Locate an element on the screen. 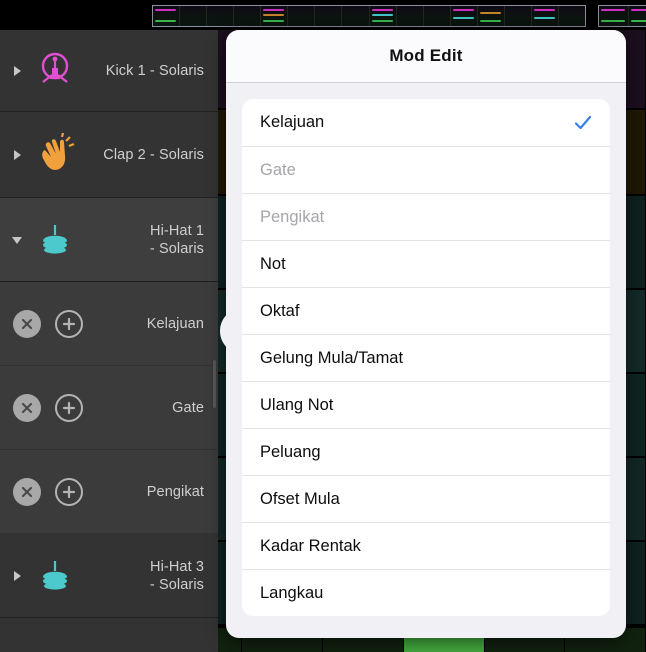 The width and height of the screenshot is (646, 652). track-row-label: Hi-Hat 1- Solaris is located at coordinates (149, 240).